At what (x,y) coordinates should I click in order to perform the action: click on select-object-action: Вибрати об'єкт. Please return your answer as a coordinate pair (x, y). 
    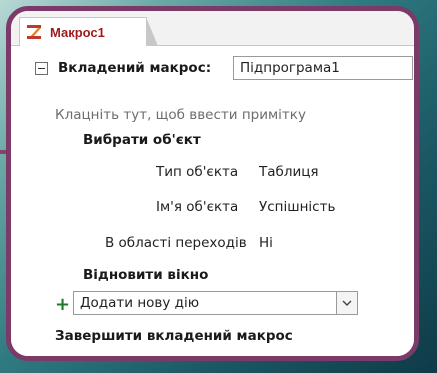
    Looking at the image, I should click on (142, 140).